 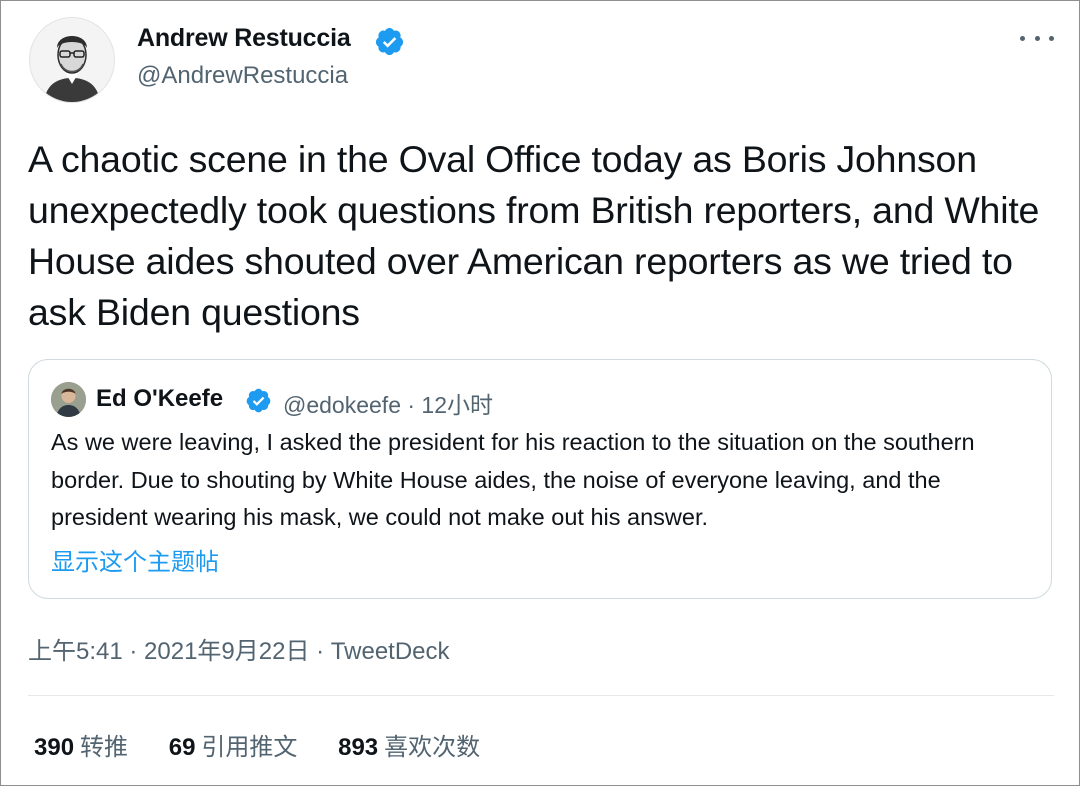 I want to click on tweet-stats: 390 转推 69 引用推文 893 喜欢次数, so click(x=274, y=744).